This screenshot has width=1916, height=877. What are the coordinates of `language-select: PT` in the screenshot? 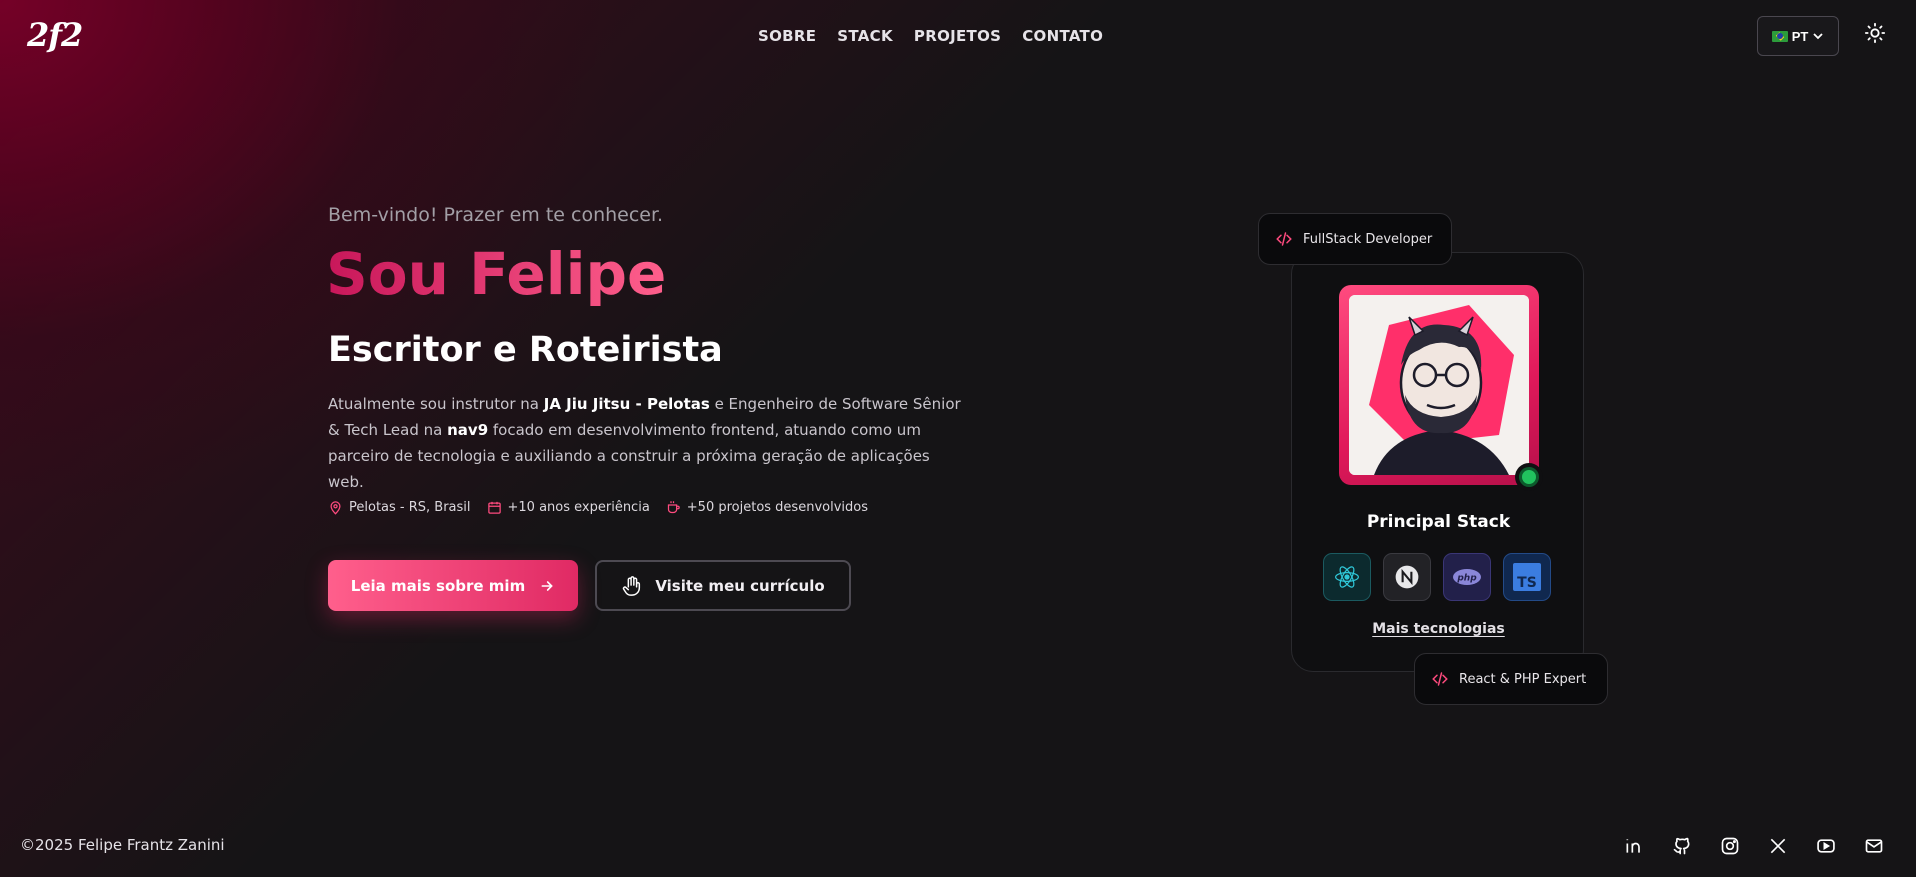 It's located at (1798, 36).